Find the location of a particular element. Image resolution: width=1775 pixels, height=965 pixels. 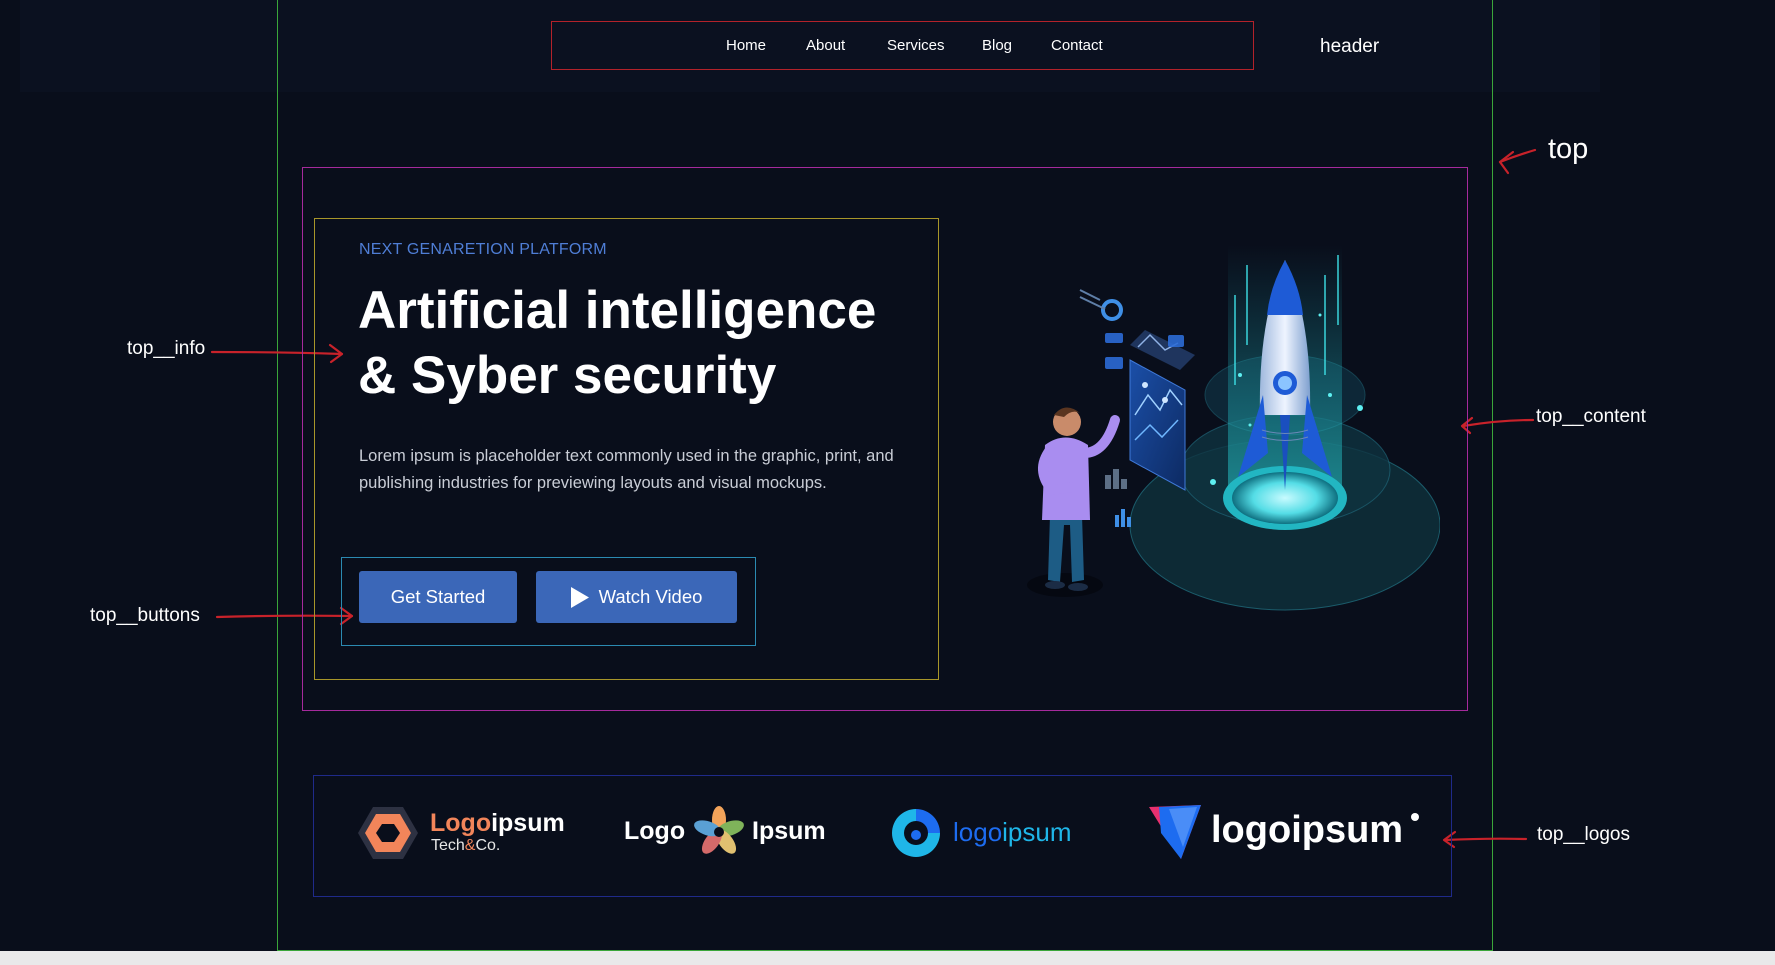

logo-1-part2: ipsum is located at coordinates (528, 823).